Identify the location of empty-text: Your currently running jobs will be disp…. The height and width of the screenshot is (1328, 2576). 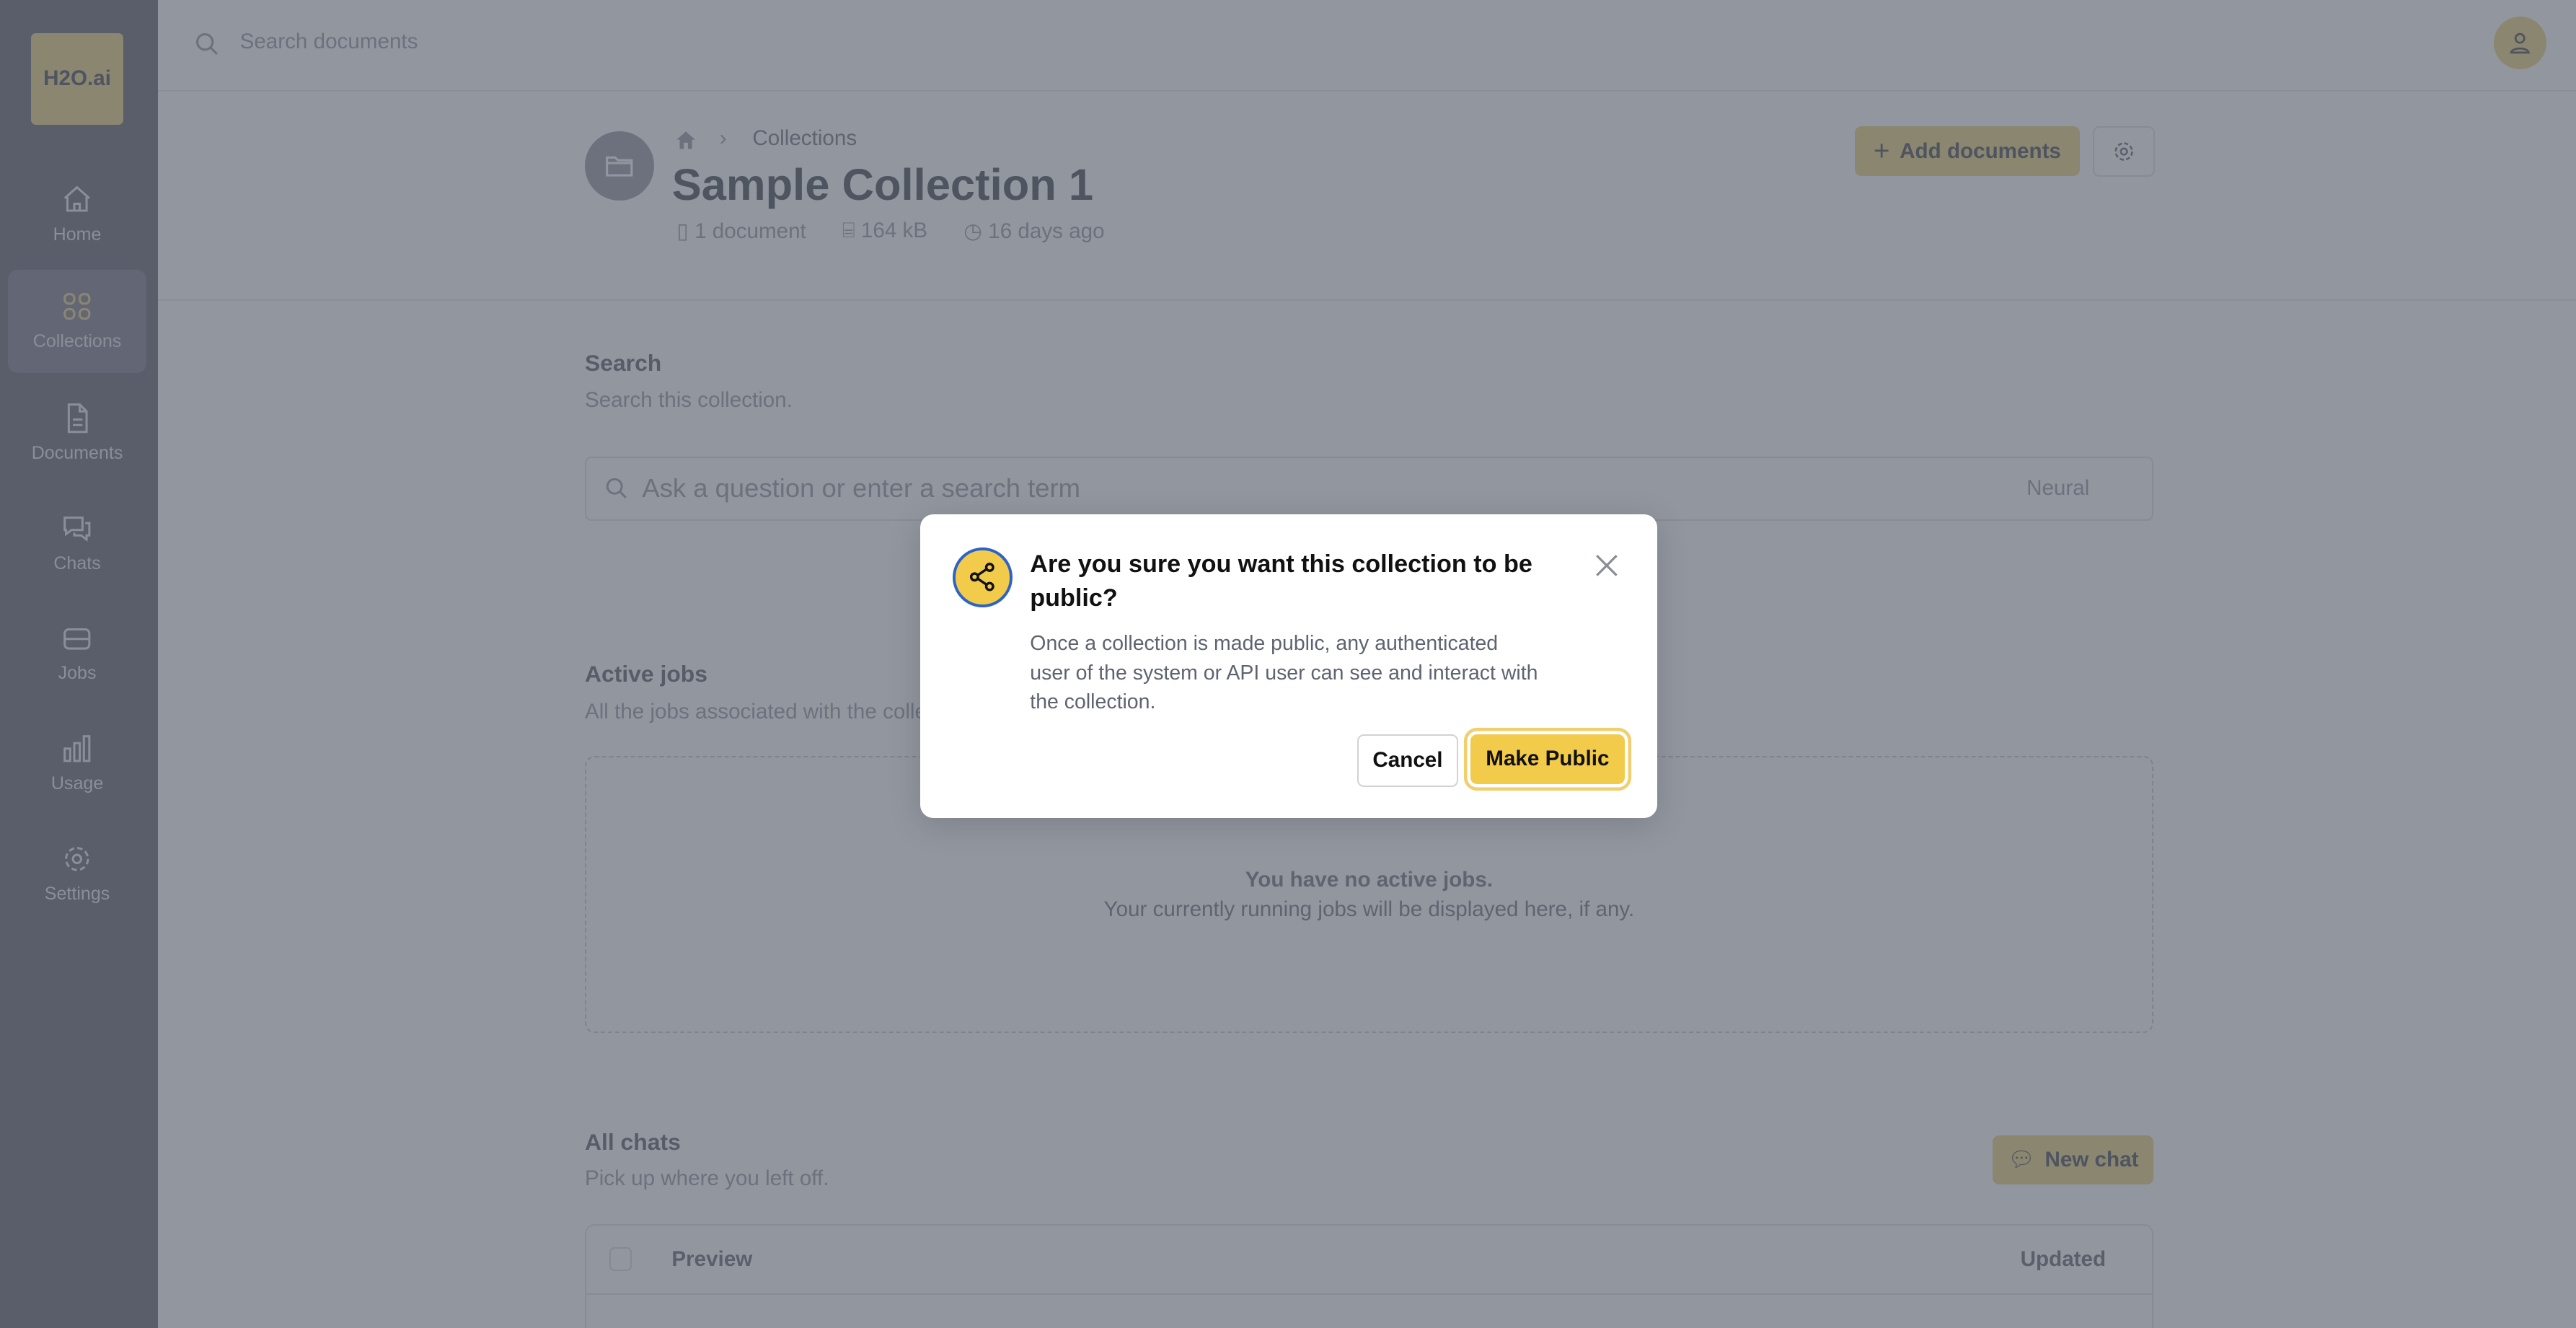
(1369, 909).